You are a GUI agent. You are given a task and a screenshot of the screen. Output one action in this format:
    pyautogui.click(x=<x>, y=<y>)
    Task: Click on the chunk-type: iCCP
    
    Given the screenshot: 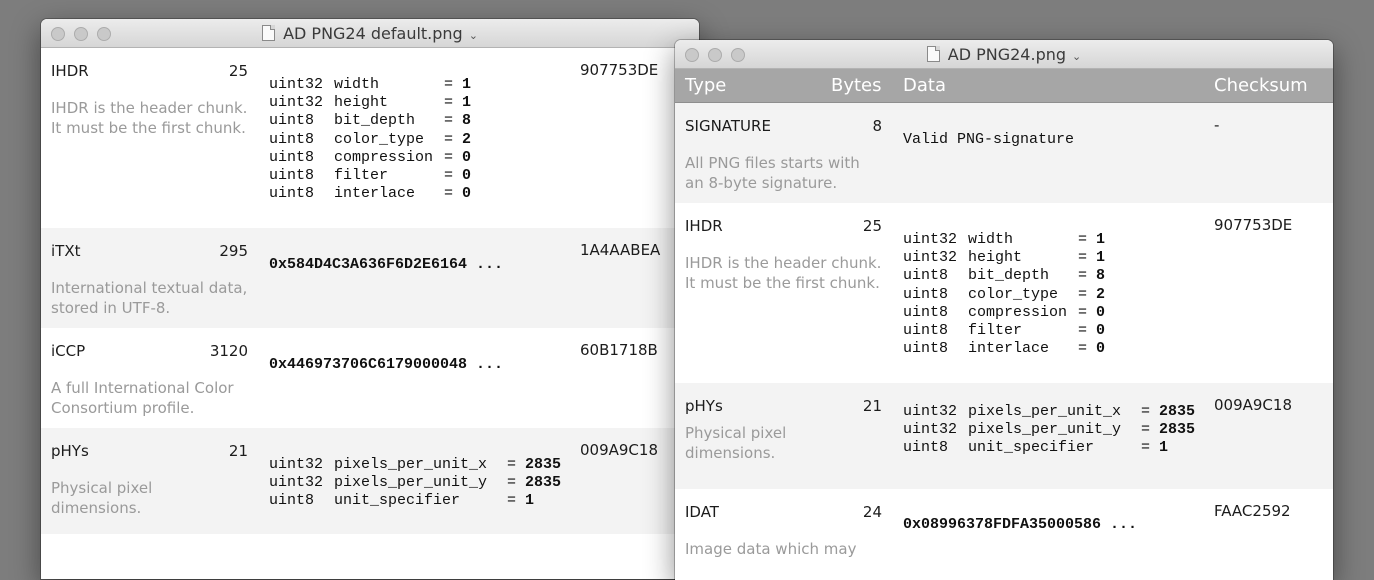 What is the action you would take?
    pyautogui.click(x=68, y=351)
    